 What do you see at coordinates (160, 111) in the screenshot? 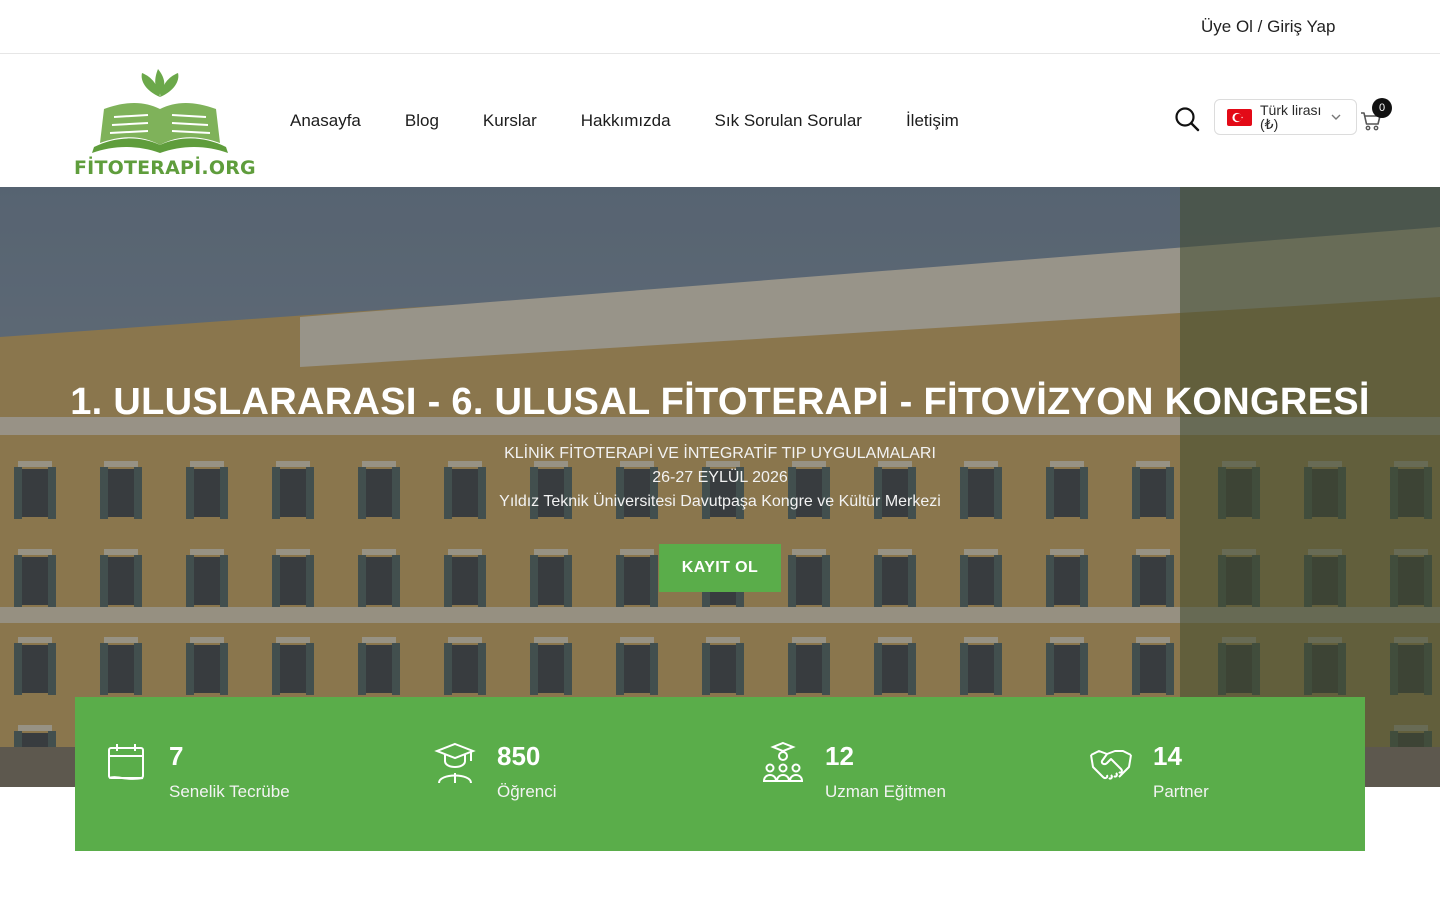
I see `book-leaf-logo-icon` at bounding box center [160, 111].